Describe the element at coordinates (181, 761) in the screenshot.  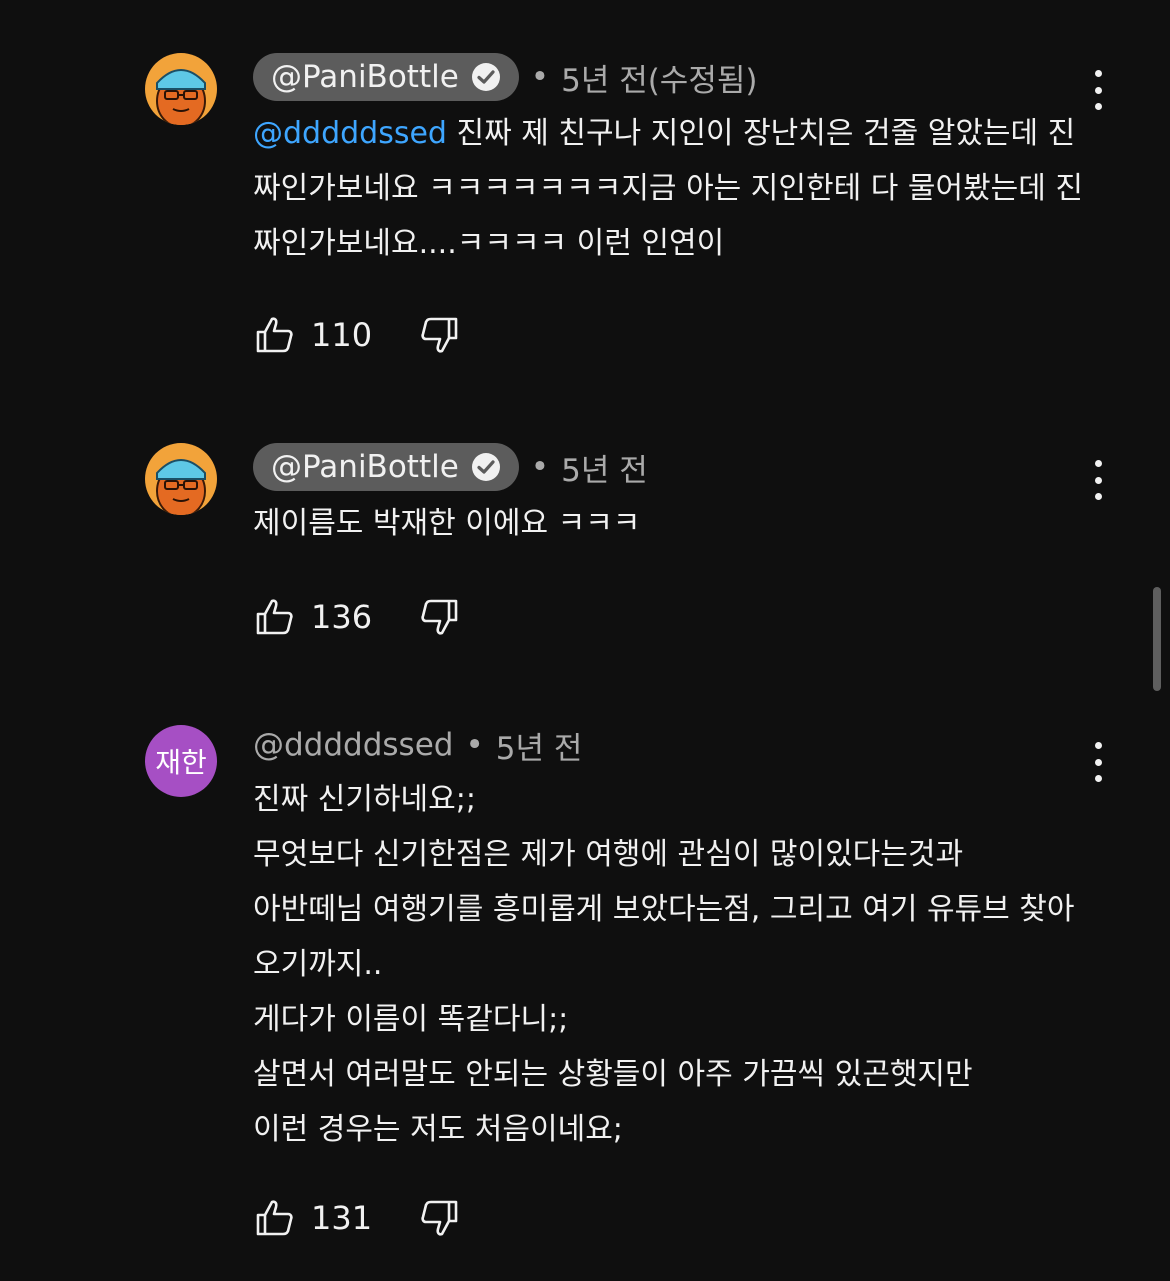
I see `user-avatar: 재한` at that location.